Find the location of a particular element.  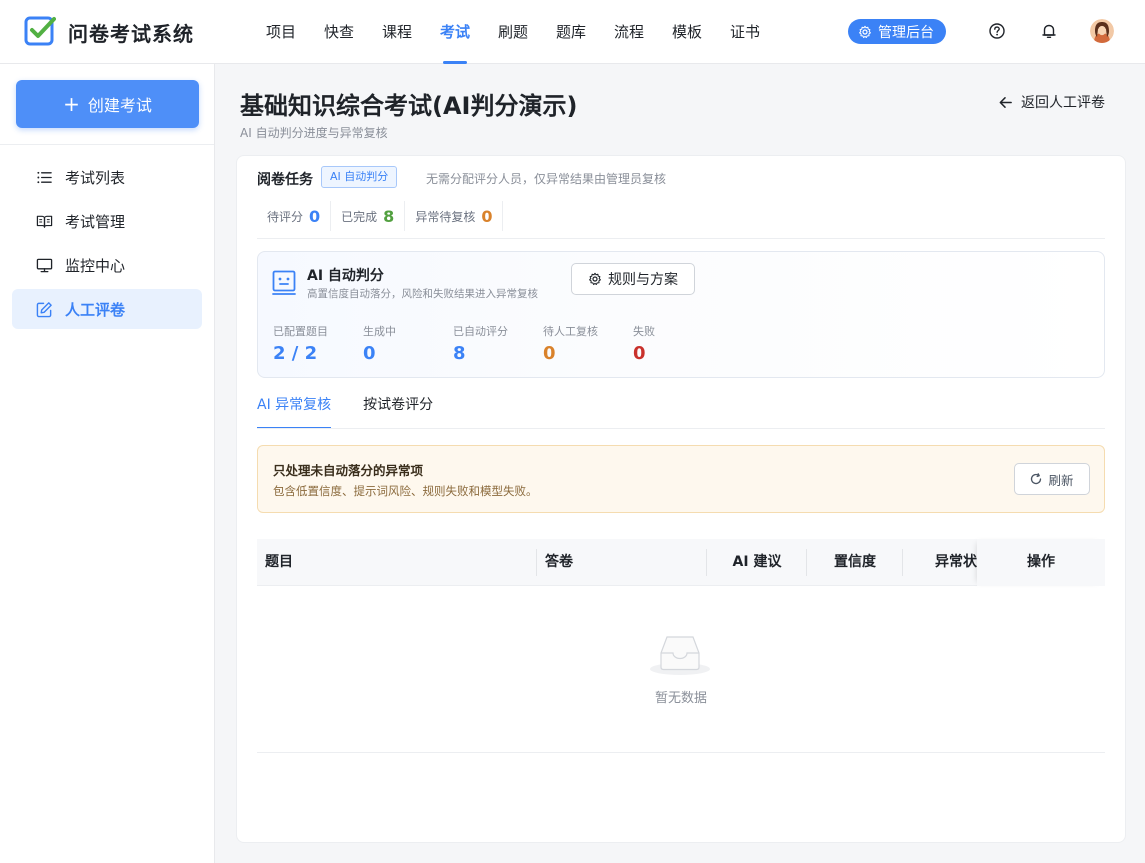

metric-configured-questions: 已配置题目 2 / 2 is located at coordinates (318, 343).